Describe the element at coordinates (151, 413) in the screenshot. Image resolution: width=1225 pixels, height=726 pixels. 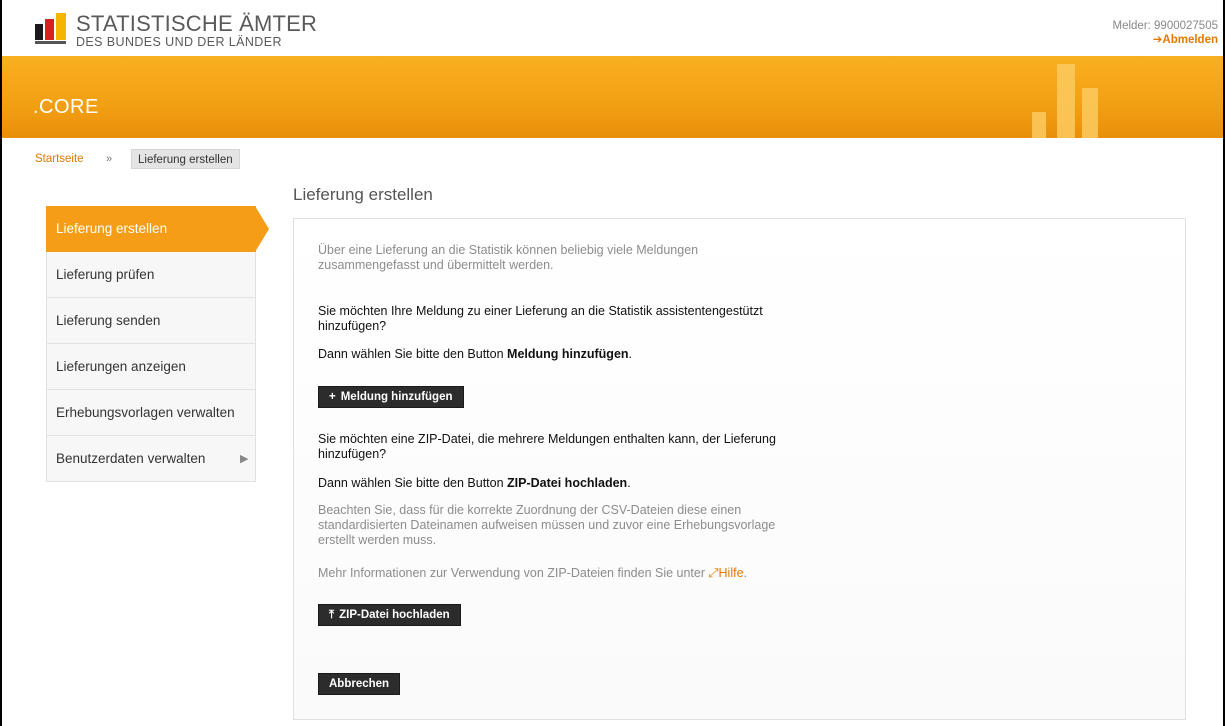
I see `sidebar-item-erhebungsvorlagen: Erhebungsvorlagen verwalten` at that location.